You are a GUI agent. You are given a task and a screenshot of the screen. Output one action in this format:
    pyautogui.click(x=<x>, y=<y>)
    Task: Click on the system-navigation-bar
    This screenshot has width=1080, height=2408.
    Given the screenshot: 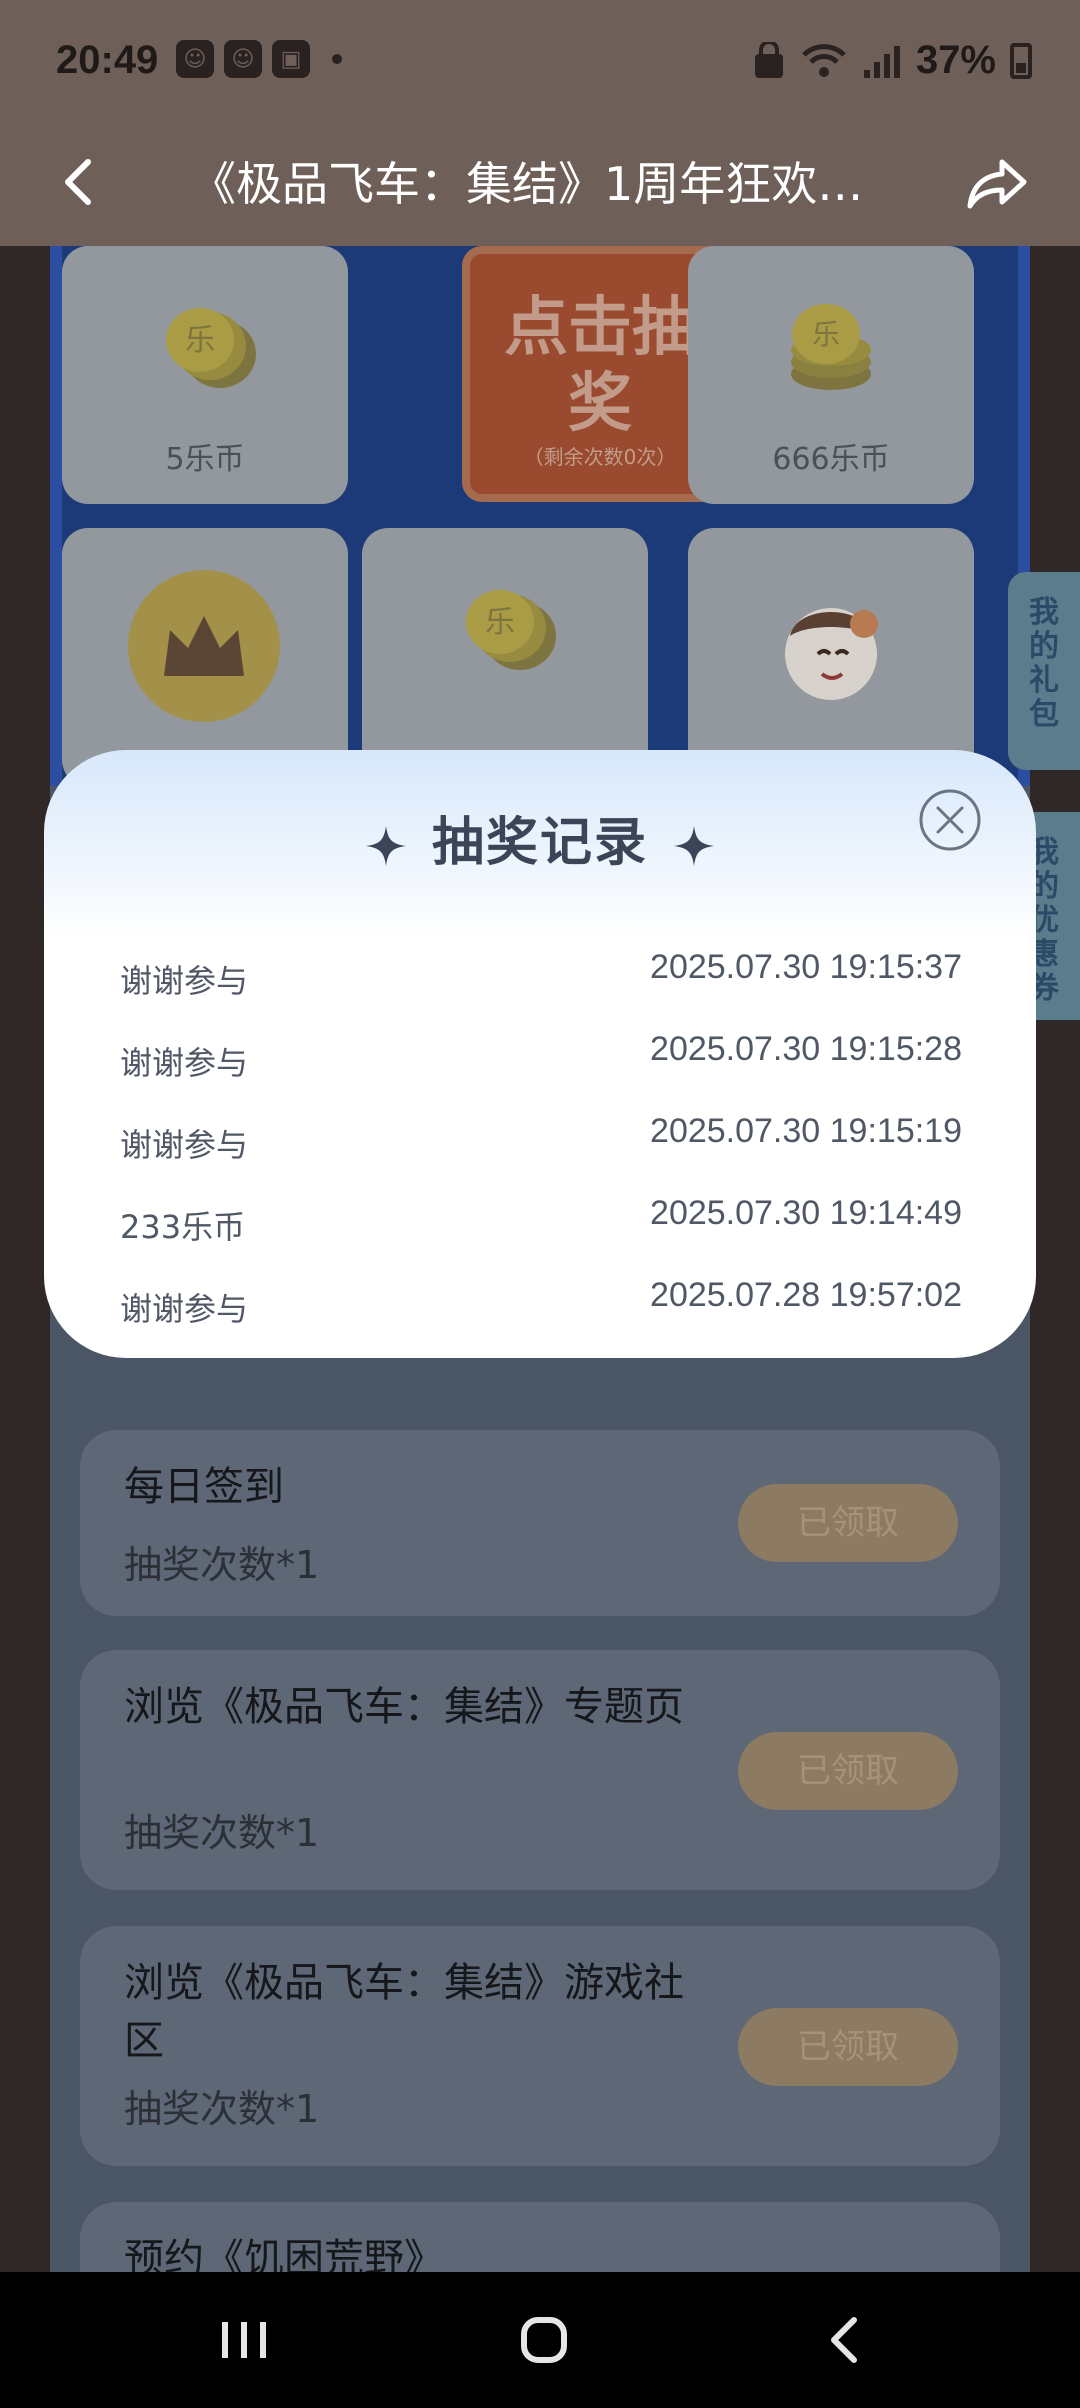 What is the action you would take?
    pyautogui.click(x=540, y=2340)
    